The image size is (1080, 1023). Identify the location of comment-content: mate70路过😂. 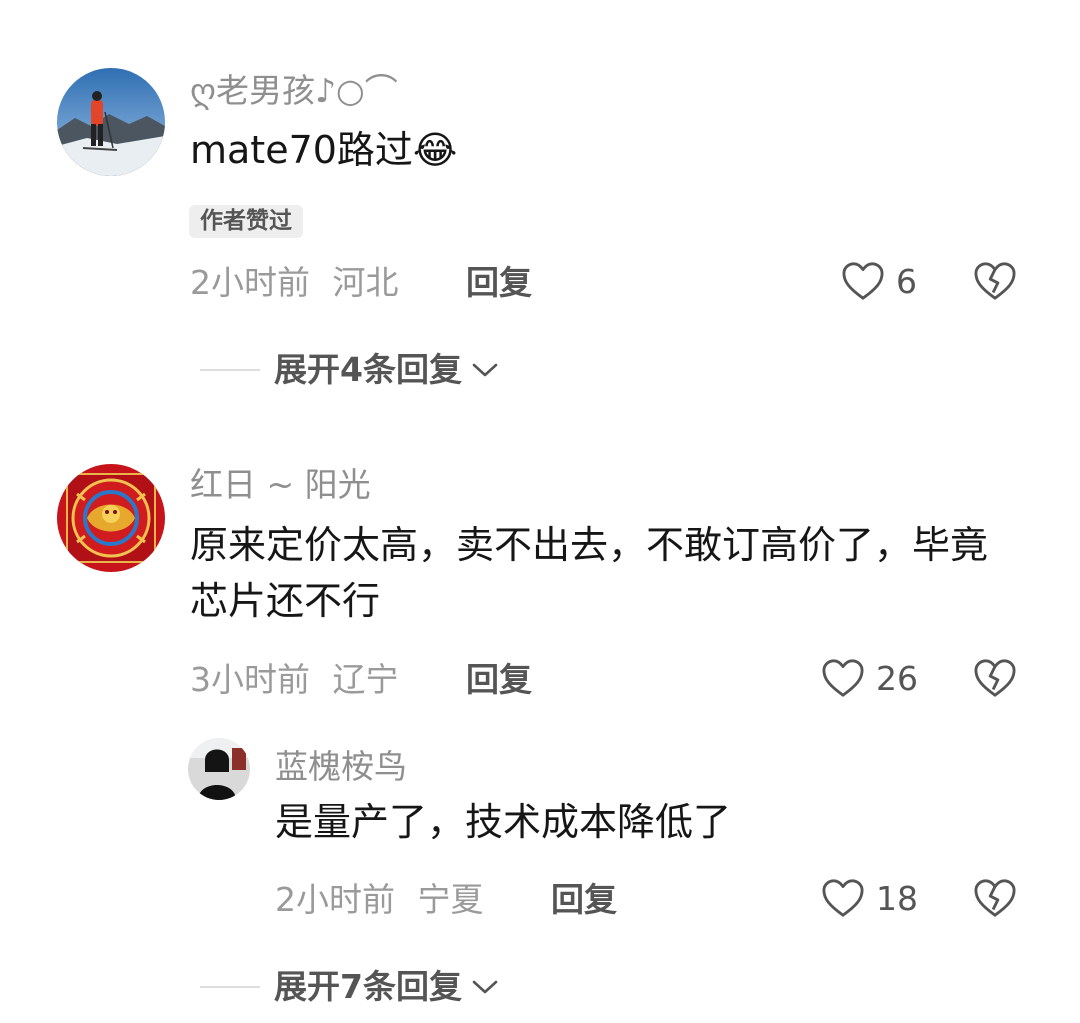
(324, 150).